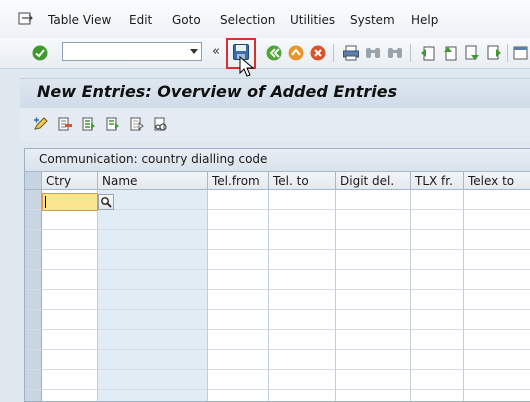 The image size is (530, 402). Describe the element at coordinates (89, 124) in the screenshot. I see `select-all-icon` at that location.